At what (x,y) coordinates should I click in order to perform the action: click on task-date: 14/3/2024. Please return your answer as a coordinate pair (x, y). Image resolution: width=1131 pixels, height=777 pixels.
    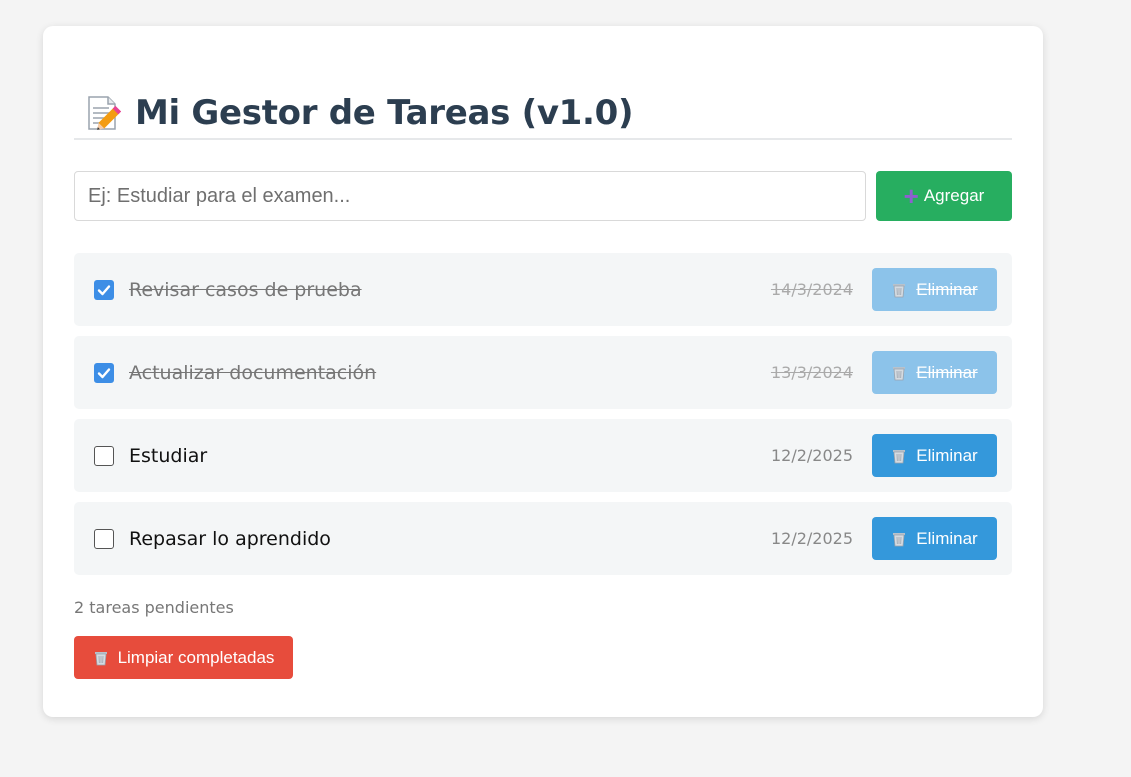
    Looking at the image, I should click on (811, 289).